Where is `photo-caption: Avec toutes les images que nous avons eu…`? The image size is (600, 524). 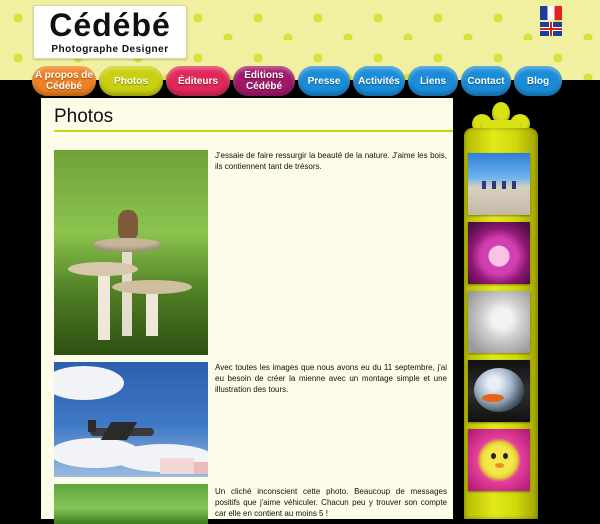
photo-caption: Avec toutes les images que nous avons eu… is located at coordinates (331, 378).